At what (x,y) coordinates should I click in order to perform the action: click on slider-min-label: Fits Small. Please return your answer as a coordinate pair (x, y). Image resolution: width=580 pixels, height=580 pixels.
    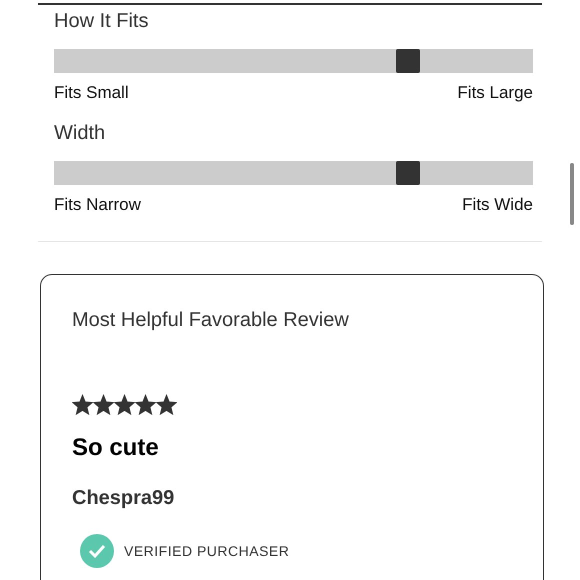
    Looking at the image, I should click on (91, 93).